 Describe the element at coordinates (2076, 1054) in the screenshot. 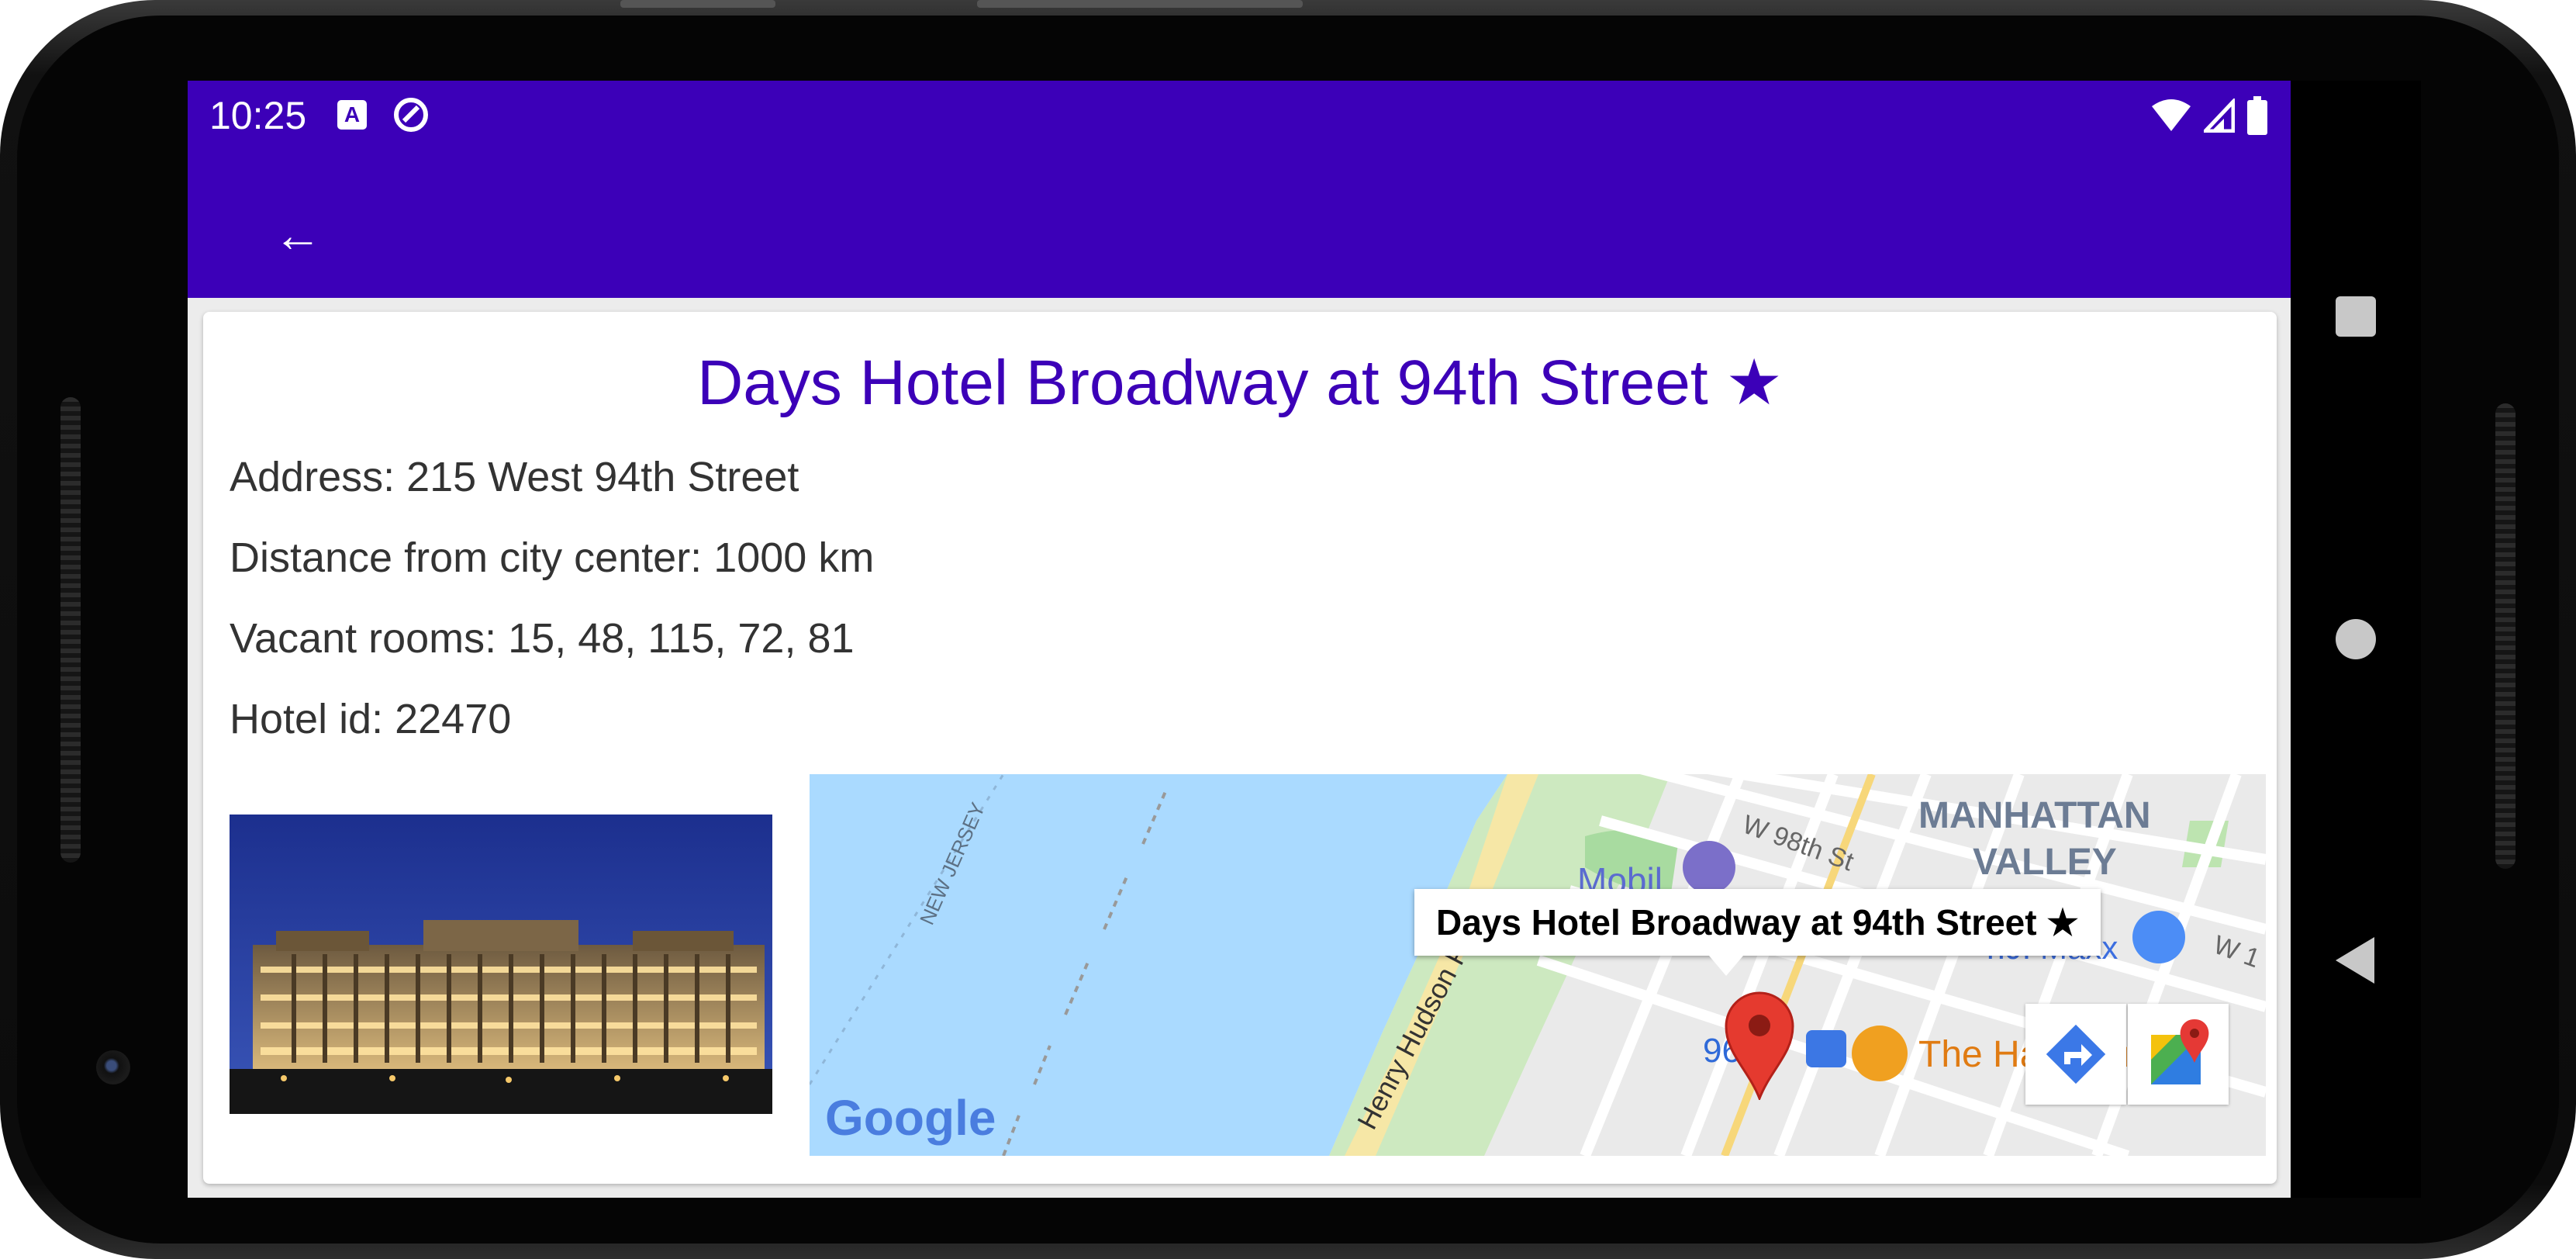

I see `directions-icon` at that location.